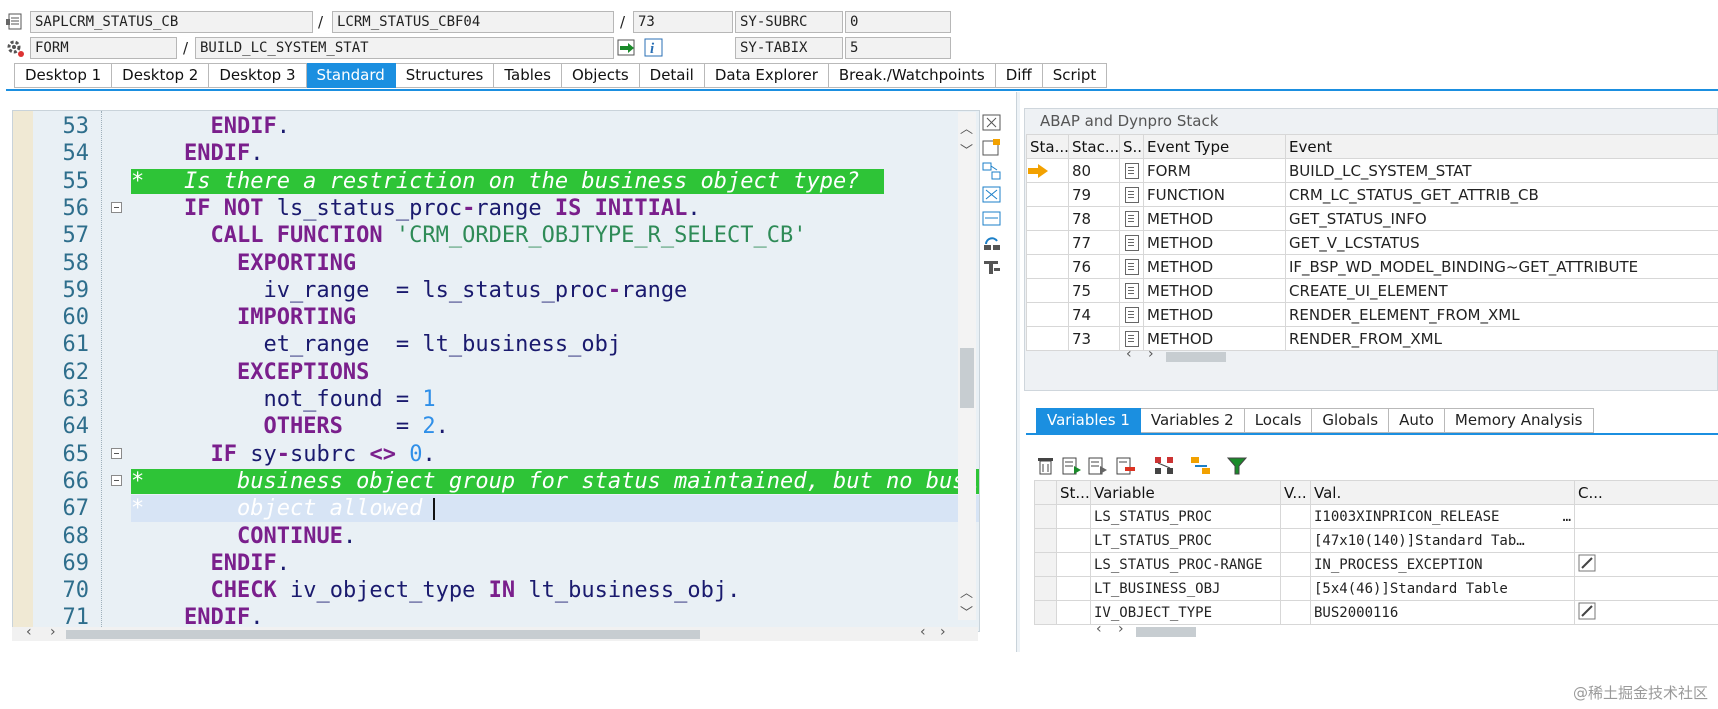  Describe the element at coordinates (1442, 564) in the screenshot. I see `variable-value: IN_PROCESS_EXCEPTION` at that location.